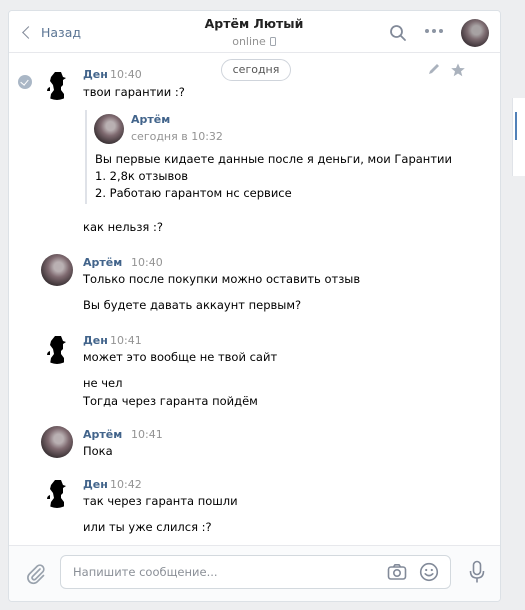  What do you see at coordinates (25, 82) in the screenshot?
I see `check-icon` at bounding box center [25, 82].